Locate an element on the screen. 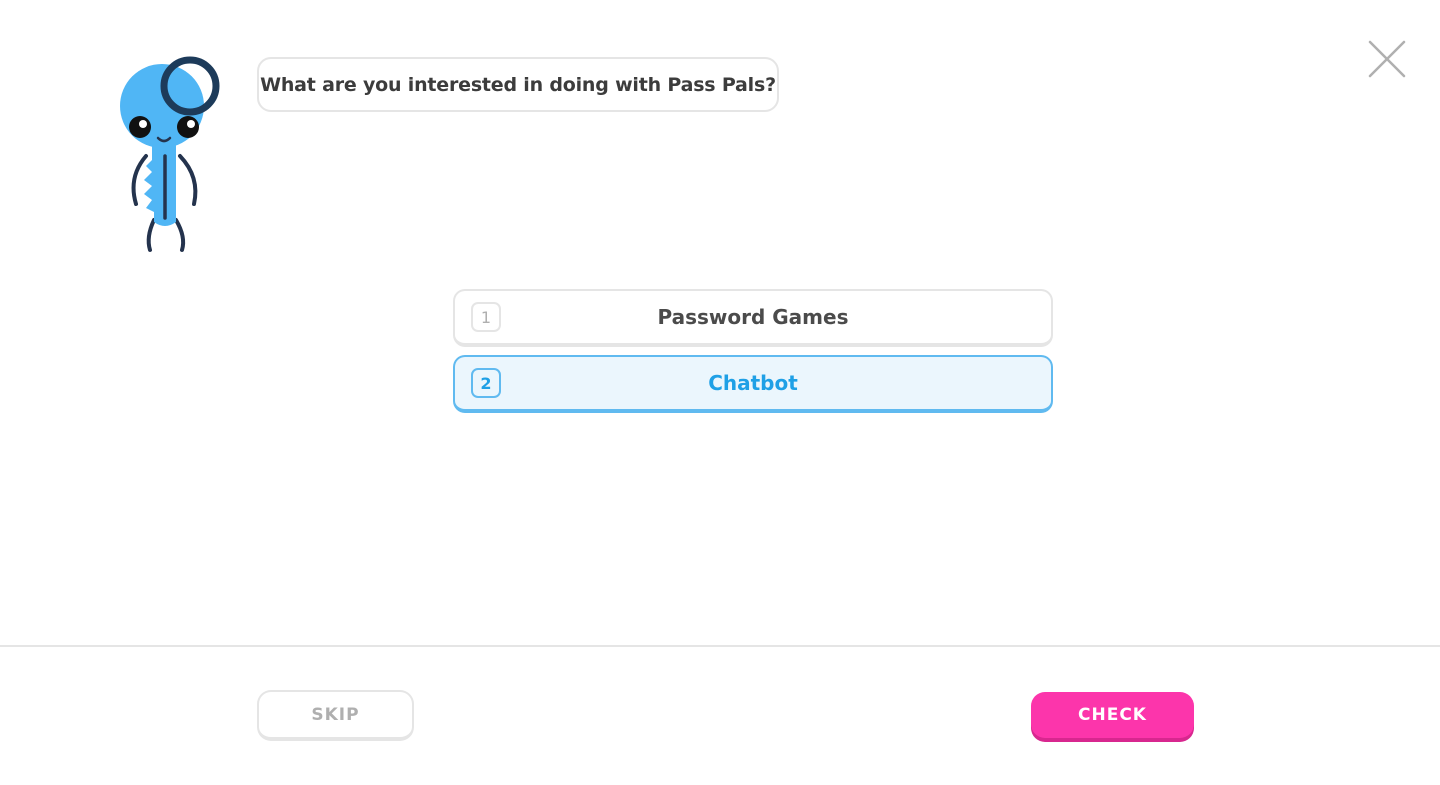  option-password-games: 1 Password Games is located at coordinates (753, 318).